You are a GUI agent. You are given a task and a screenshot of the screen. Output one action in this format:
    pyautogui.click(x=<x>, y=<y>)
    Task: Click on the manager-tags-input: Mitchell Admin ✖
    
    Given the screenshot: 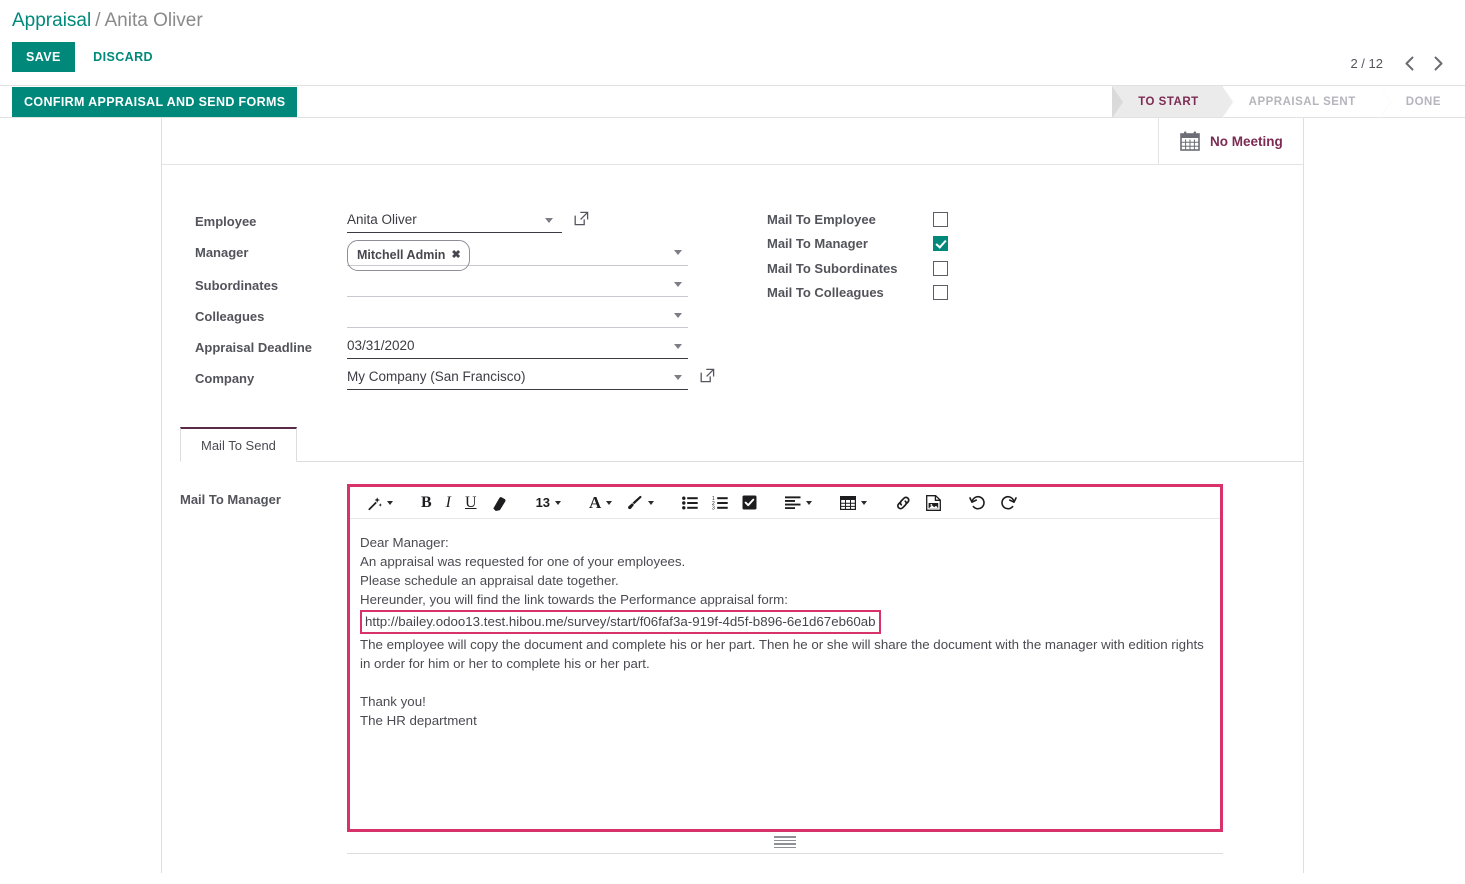 What is the action you would take?
    pyautogui.click(x=517, y=254)
    